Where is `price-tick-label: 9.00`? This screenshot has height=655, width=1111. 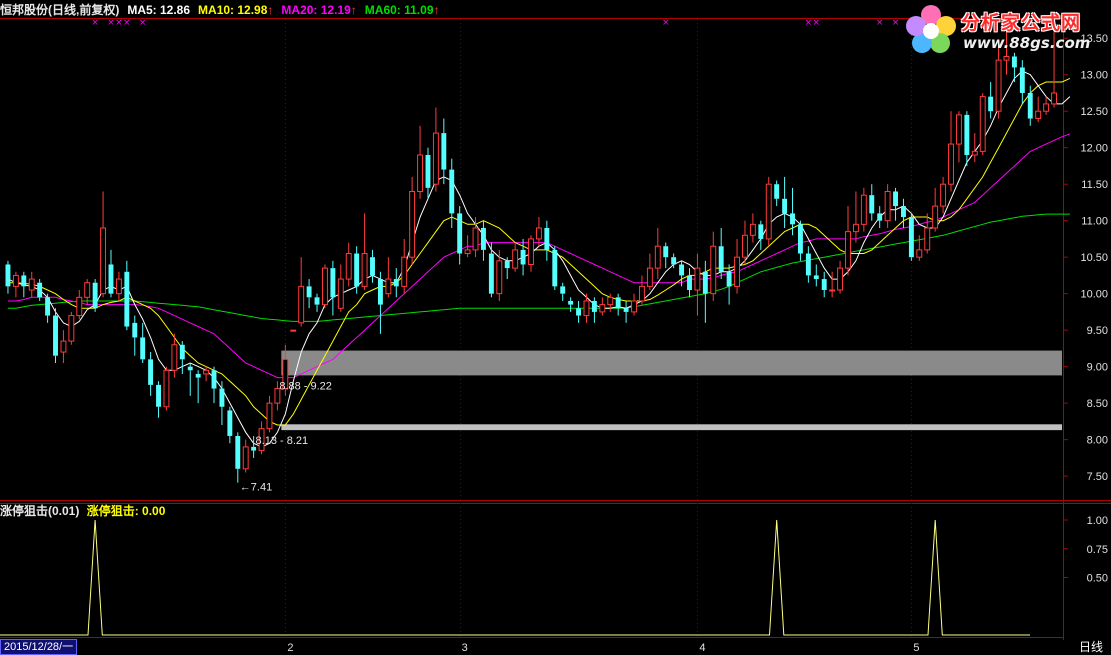
price-tick-label: 9.00 is located at coordinates (1097, 368).